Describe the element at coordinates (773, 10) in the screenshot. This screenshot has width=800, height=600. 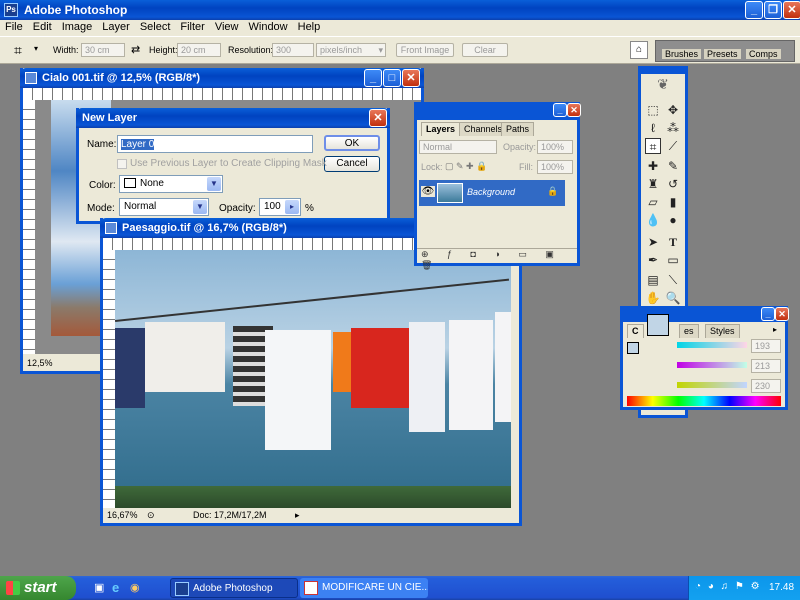
I see `restore-button: ❐` at that location.